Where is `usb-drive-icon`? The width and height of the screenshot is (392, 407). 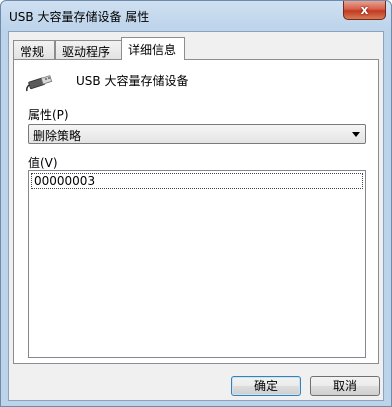
usb-drive-icon is located at coordinates (39, 83).